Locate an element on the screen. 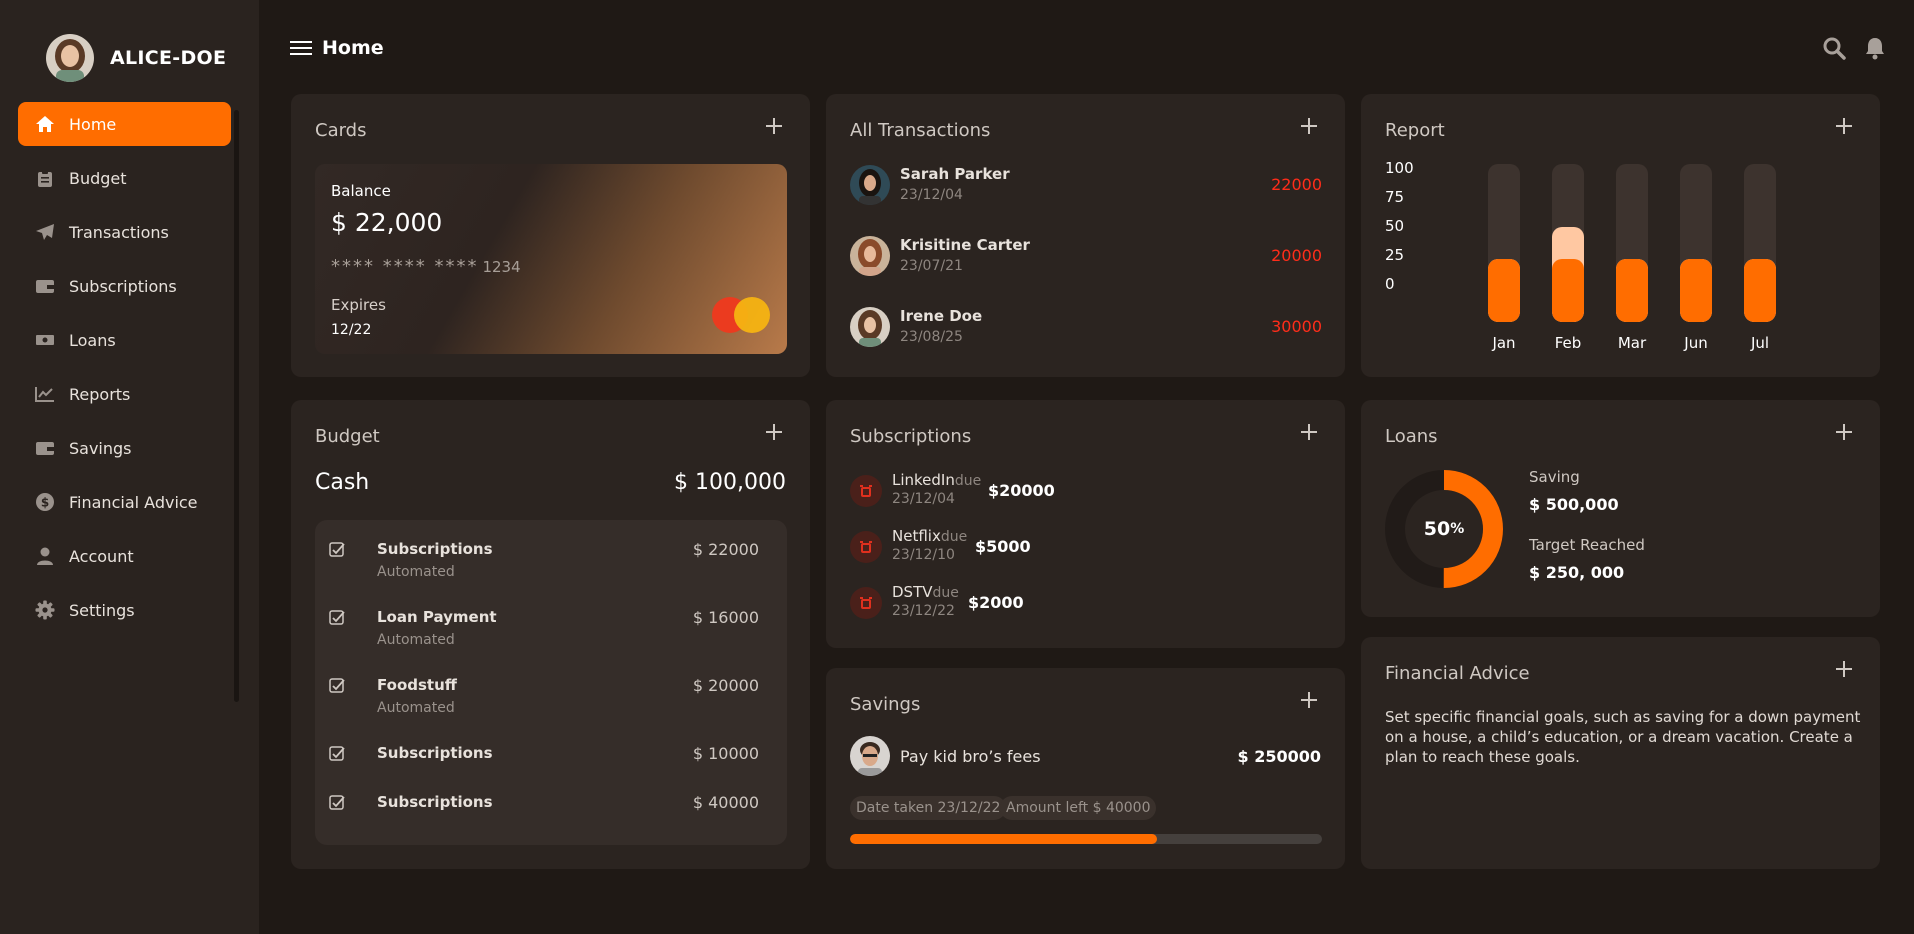 The image size is (1914, 934). transaction-row: Sarah Parker 23/12/04 22000 is located at coordinates (1086, 185).